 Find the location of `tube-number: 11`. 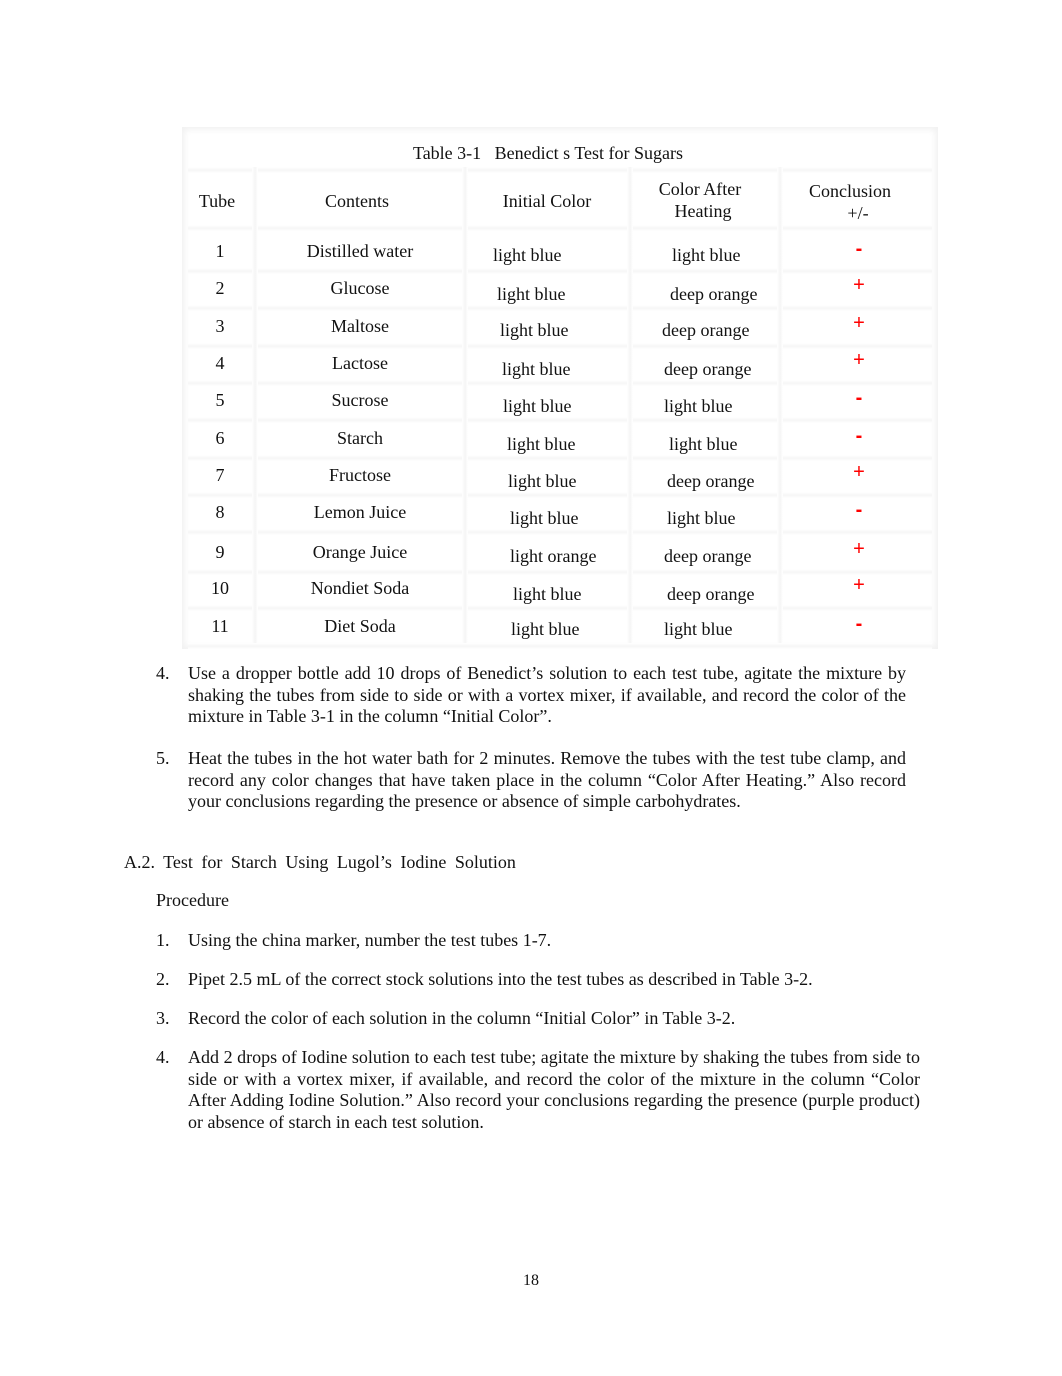

tube-number: 11 is located at coordinates (220, 626).